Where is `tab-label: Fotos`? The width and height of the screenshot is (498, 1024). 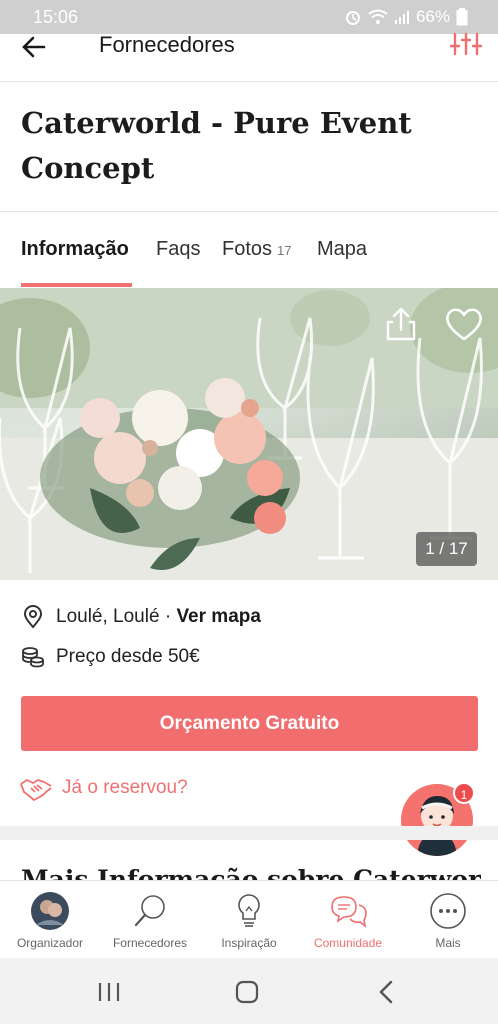
tab-label: Fotos is located at coordinates (247, 249).